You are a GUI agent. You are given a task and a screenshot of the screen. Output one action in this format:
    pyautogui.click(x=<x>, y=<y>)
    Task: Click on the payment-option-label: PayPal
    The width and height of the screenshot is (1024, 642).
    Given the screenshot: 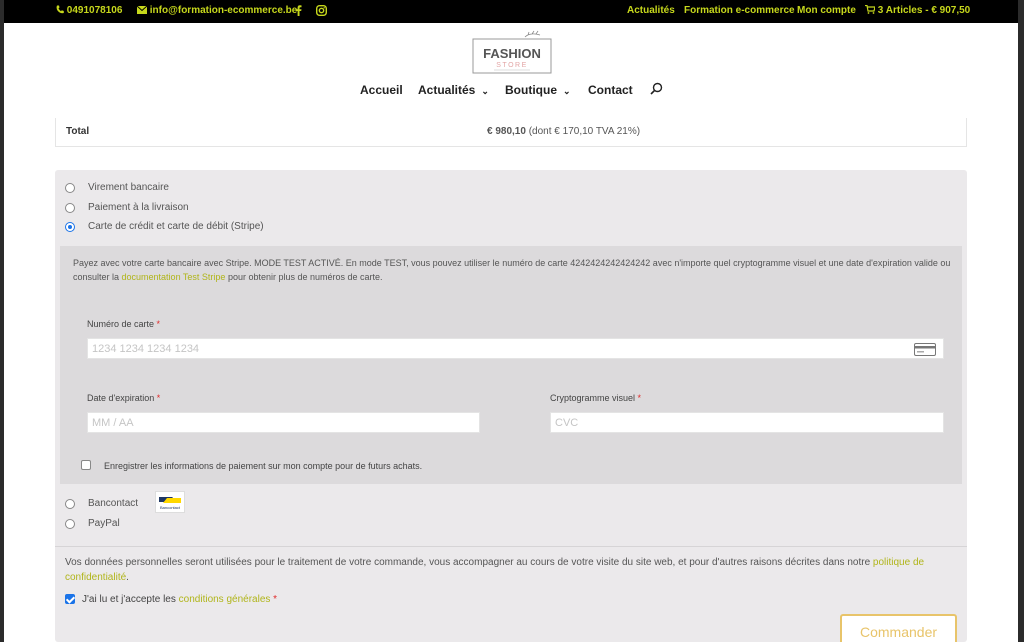 What is the action you would take?
    pyautogui.click(x=104, y=523)
    